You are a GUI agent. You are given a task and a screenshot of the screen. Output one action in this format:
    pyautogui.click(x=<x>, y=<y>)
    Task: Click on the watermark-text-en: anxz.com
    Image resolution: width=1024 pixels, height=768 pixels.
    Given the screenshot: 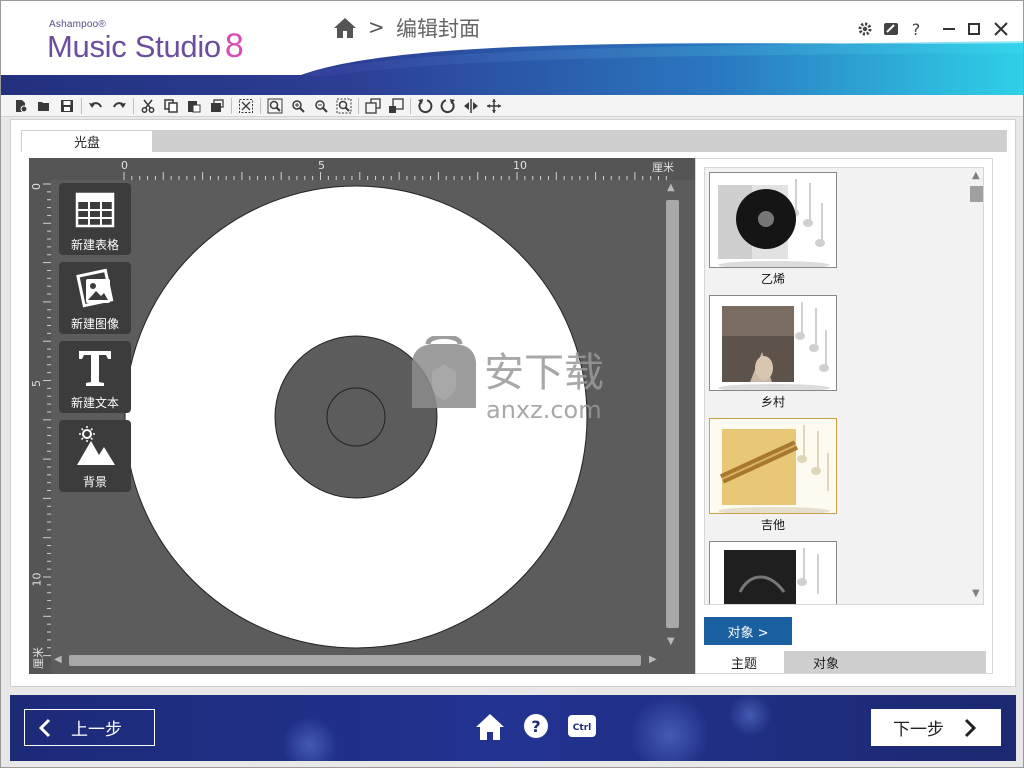 What is the action you would take?
    pyautogui.click(x=544, y=410)
    